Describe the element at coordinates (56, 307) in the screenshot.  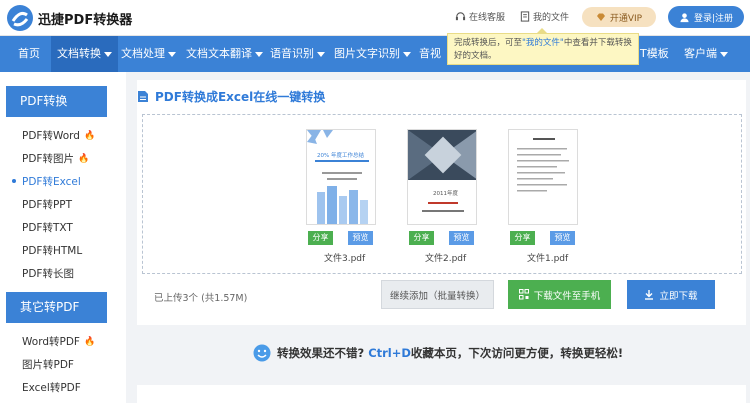
I see `sidebar-group-other-to-pdf: 其它转PDF` at that location.